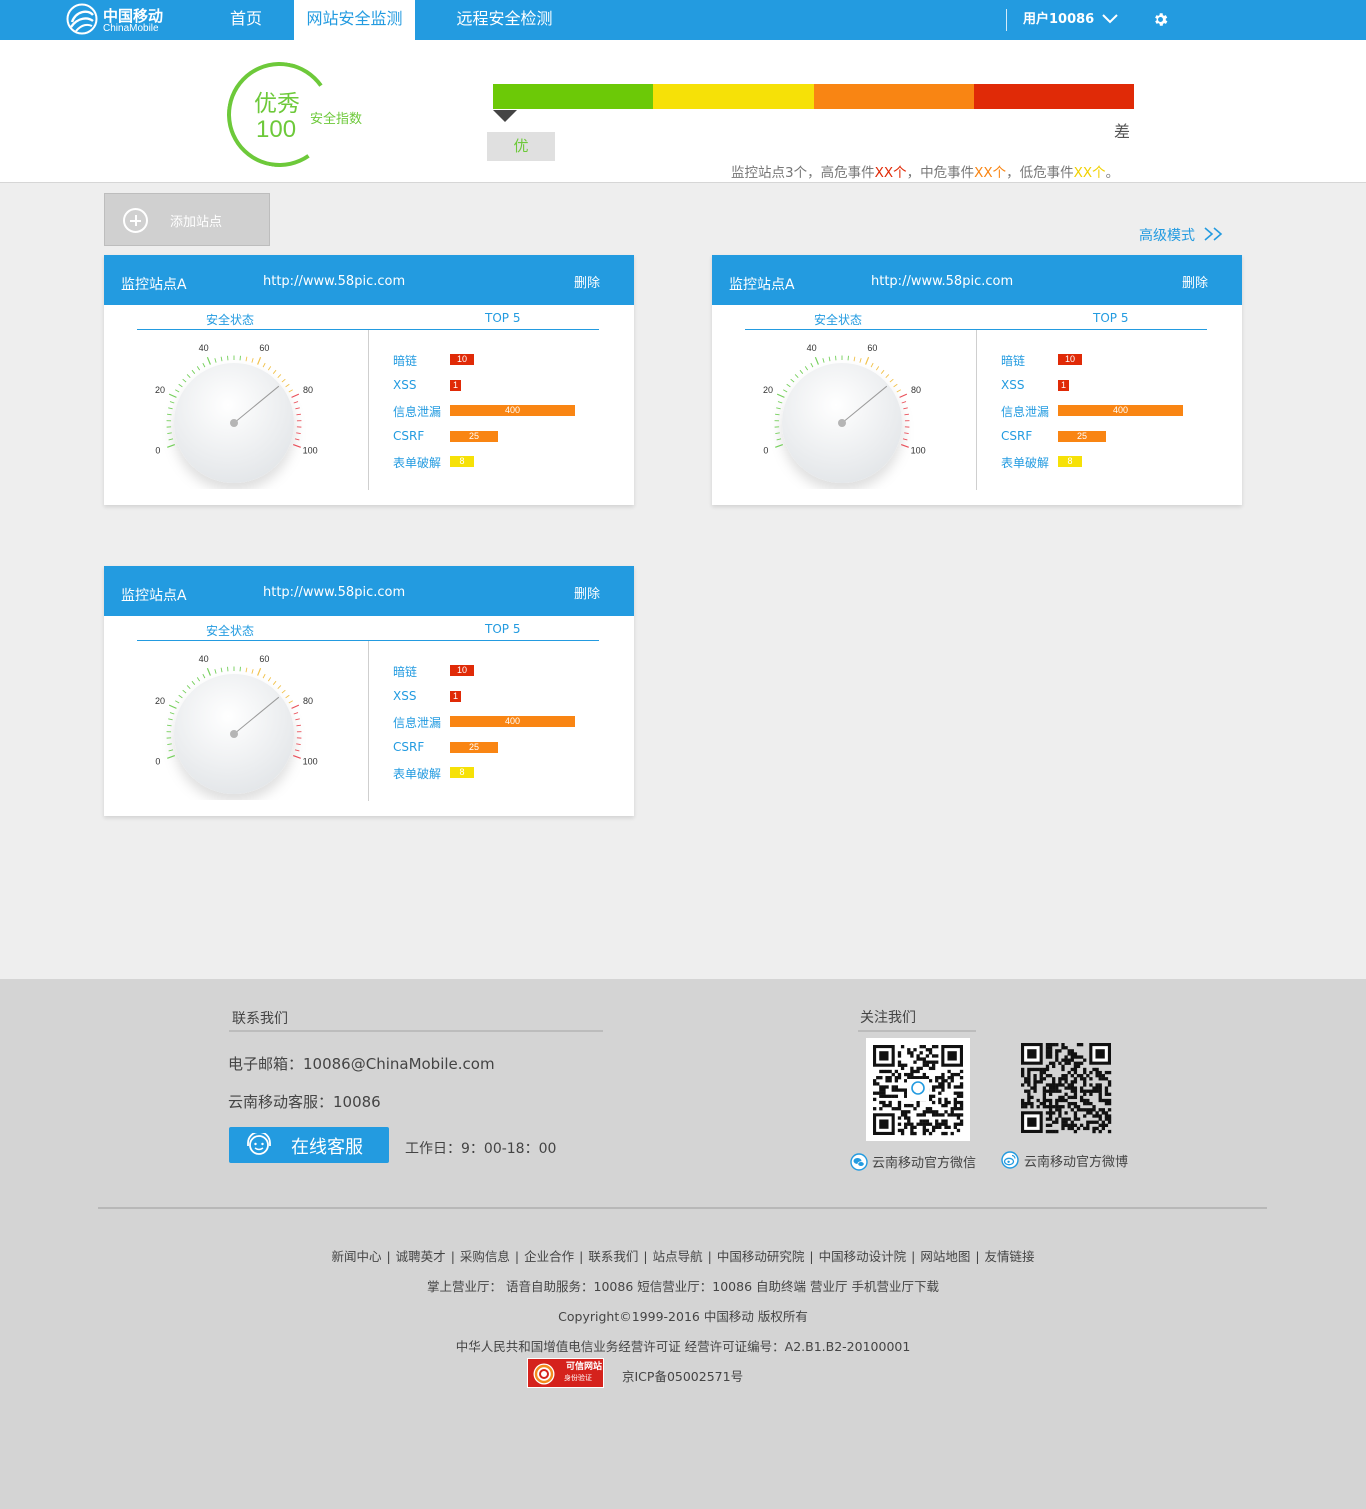  I want to click on site-card-header: 监控站点A http://www.58pic.com 删除, so click(977, 280).